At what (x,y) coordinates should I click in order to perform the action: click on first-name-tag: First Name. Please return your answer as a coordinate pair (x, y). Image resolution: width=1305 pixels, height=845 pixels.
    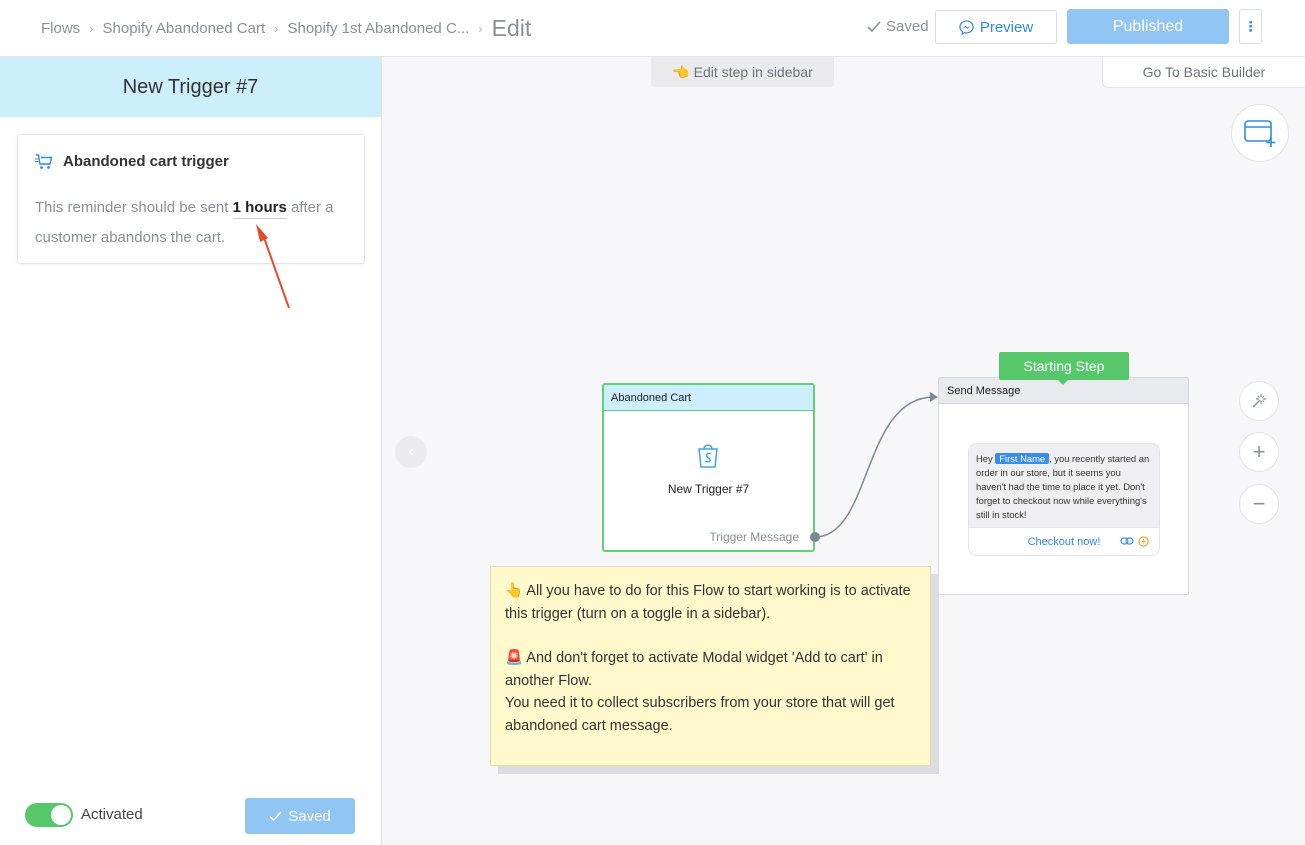
    Looking at the image, I should click on (1022, 458).